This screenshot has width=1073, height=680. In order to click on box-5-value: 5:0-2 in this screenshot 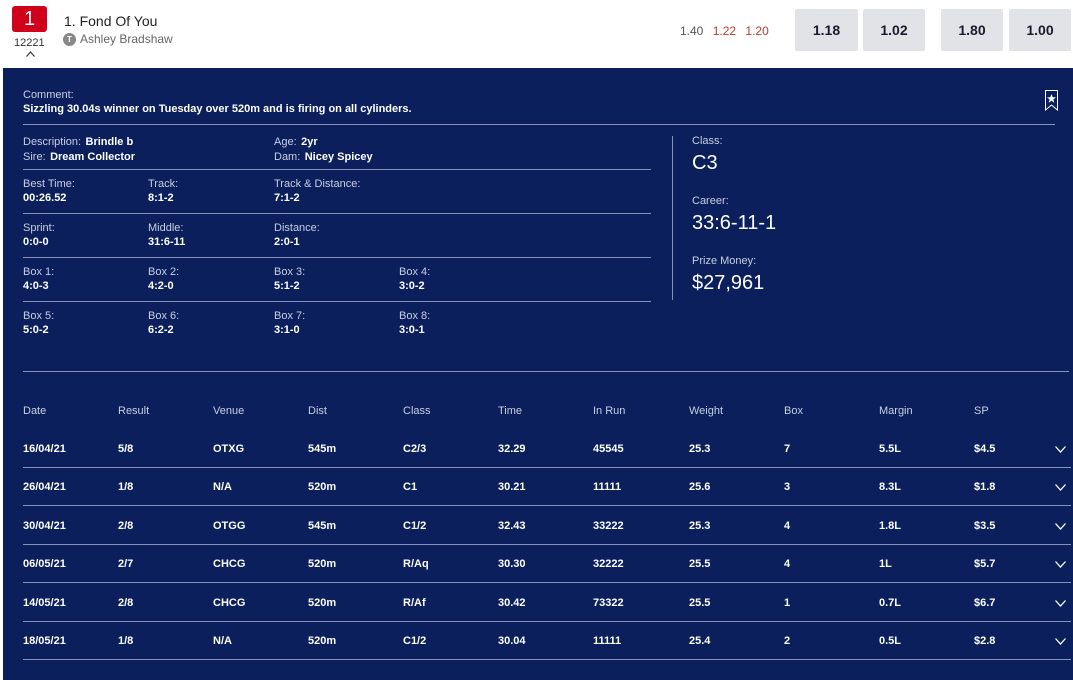, I will do `click(36, 330)`.